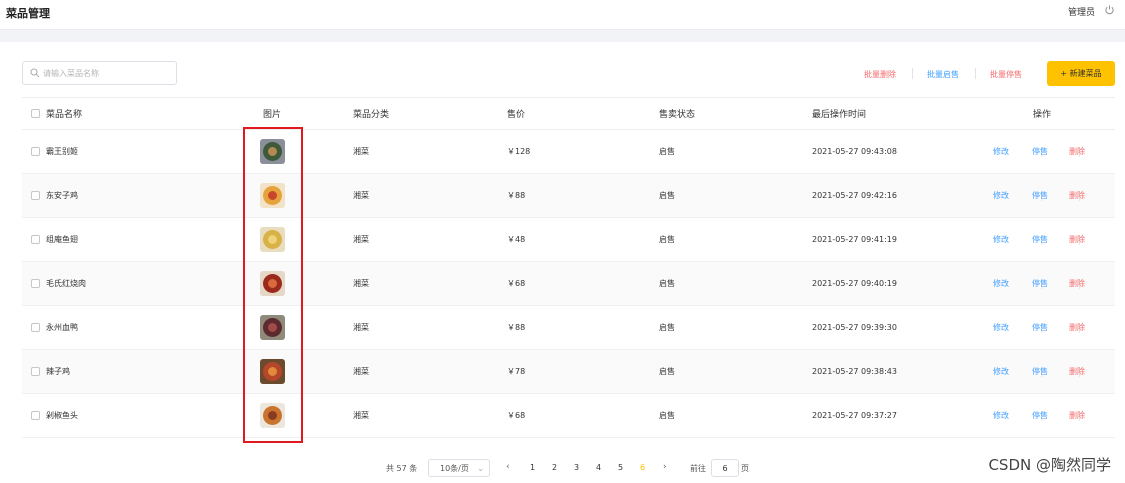  I want to click on watermark: CSDN @陶然同学, so click(1049, 465).